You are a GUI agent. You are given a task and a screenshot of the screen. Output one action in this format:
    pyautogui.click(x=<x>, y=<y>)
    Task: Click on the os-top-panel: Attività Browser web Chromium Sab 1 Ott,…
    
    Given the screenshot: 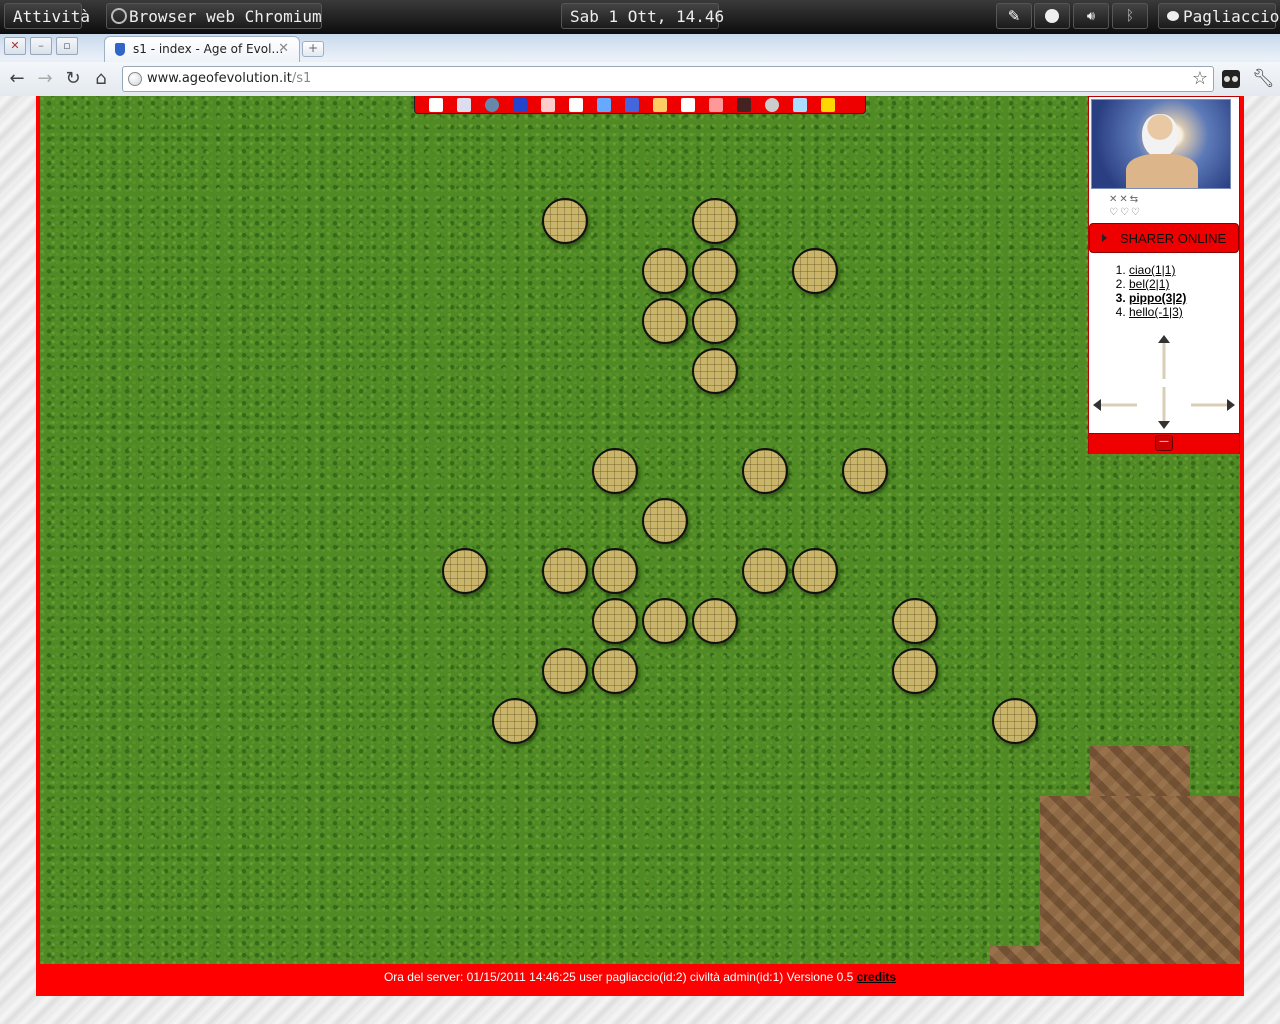 What is the action you would take?
    pyautogui.click(x=640, y=17)
    